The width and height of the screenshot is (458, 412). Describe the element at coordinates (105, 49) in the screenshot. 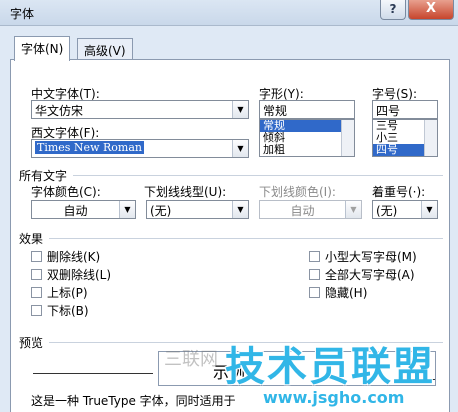

I see `tab-advanced: 高级(V)` at that location.